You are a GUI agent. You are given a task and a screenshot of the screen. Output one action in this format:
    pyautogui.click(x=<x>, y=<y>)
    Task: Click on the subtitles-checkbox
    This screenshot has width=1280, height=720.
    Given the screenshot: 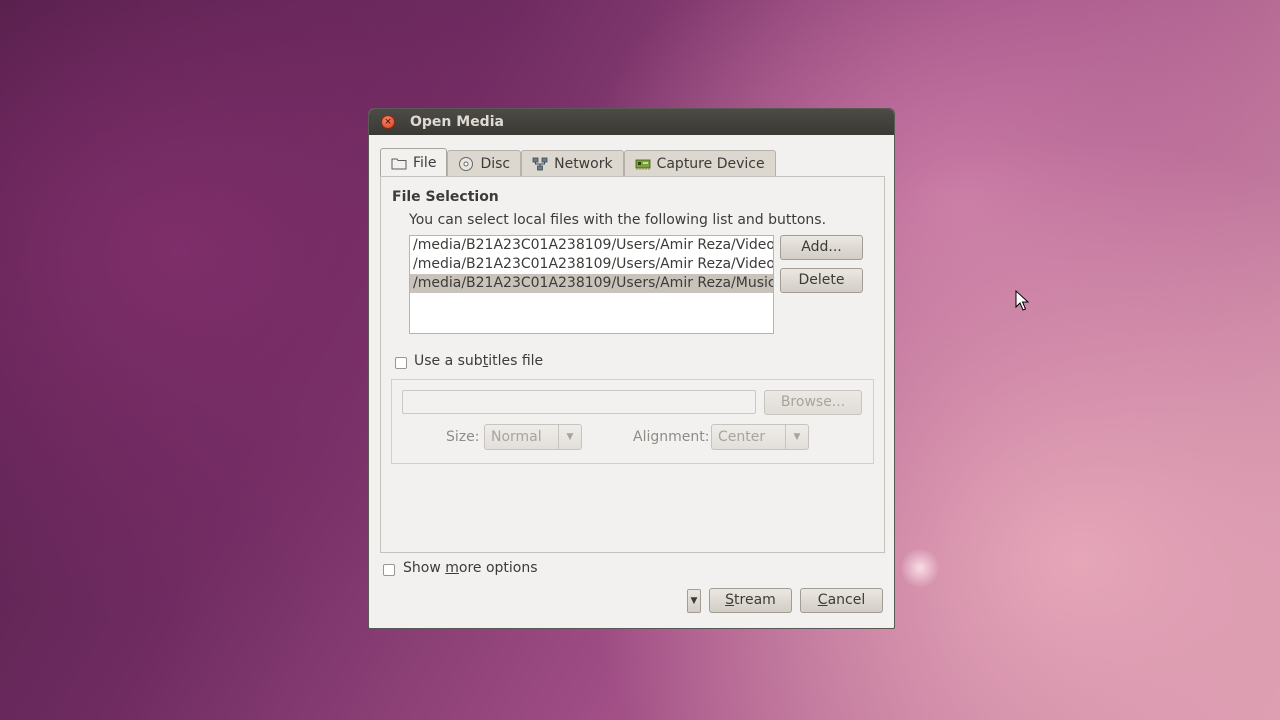 What is the action you would take?
    pyautogui.click(x=401, y=363)
    